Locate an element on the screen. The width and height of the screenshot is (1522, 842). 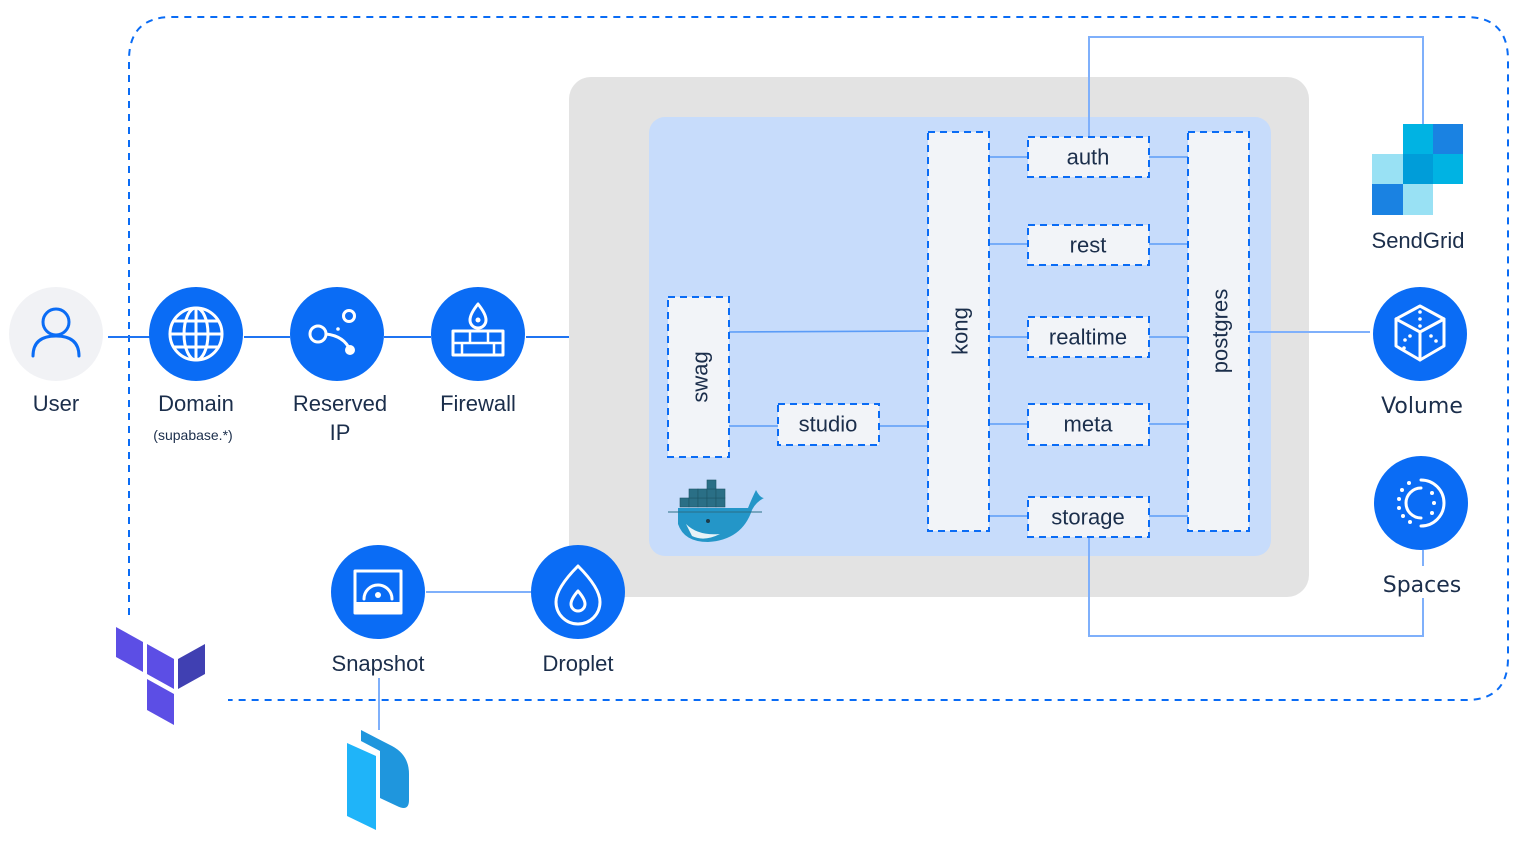
spaces-node: Spaces is located at coordinates (1421, 527).